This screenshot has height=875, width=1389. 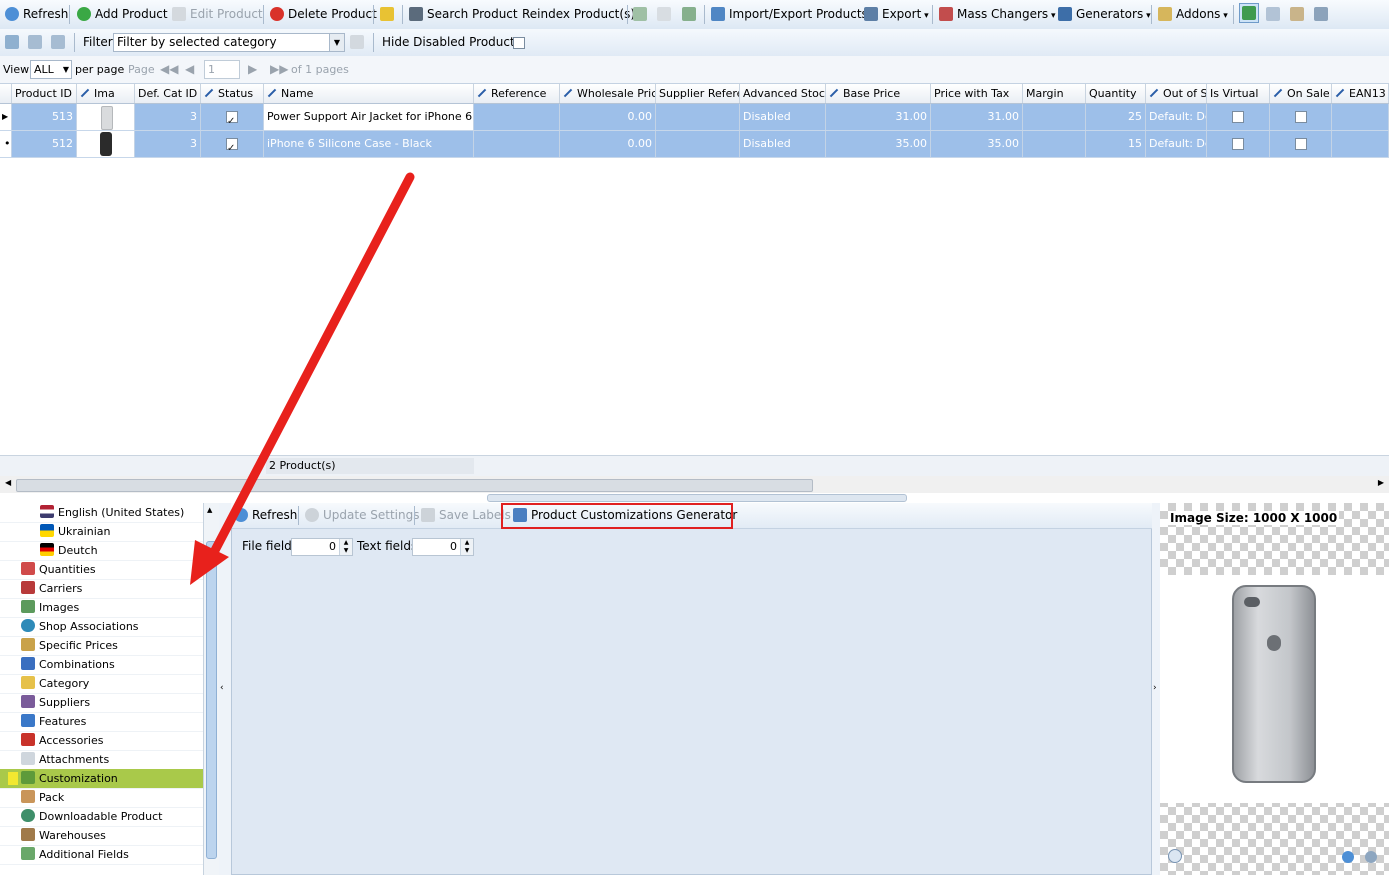 I want to click on view-select: ALL ▼, so click(x=51, y=69).